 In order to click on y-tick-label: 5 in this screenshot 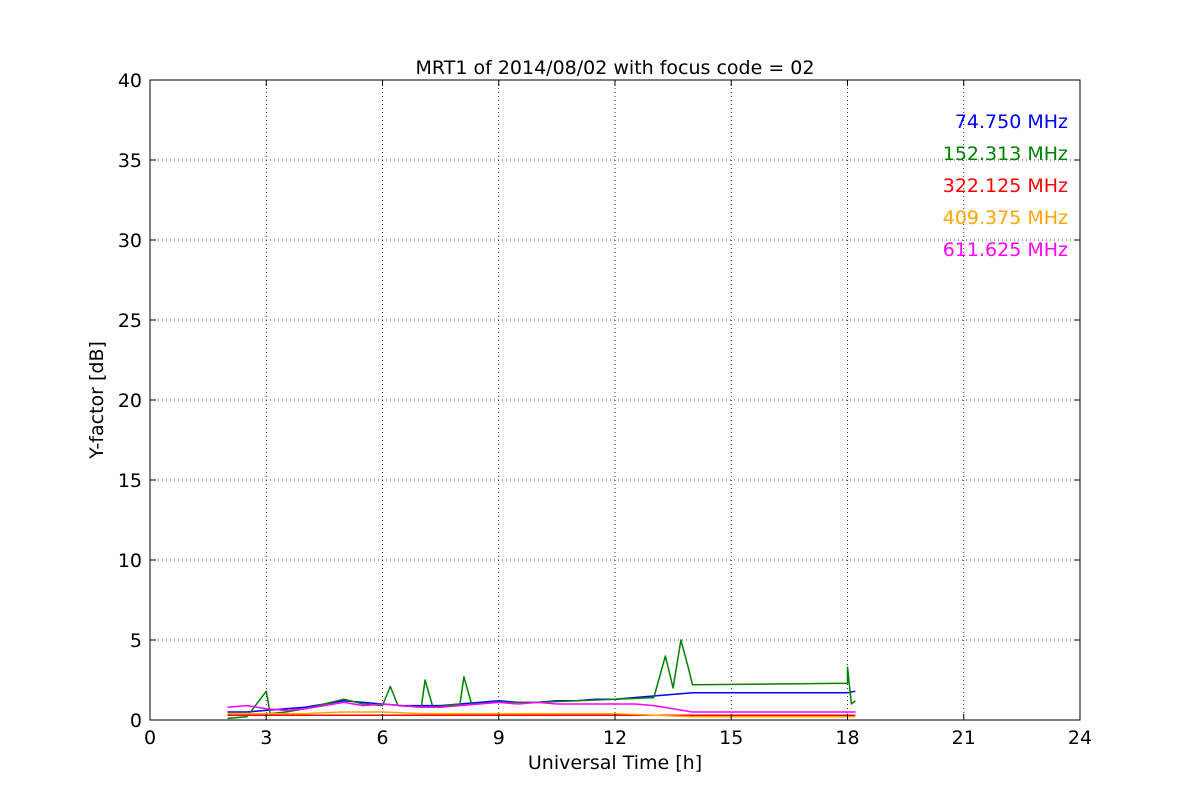, I will do `click(136, 641)`.